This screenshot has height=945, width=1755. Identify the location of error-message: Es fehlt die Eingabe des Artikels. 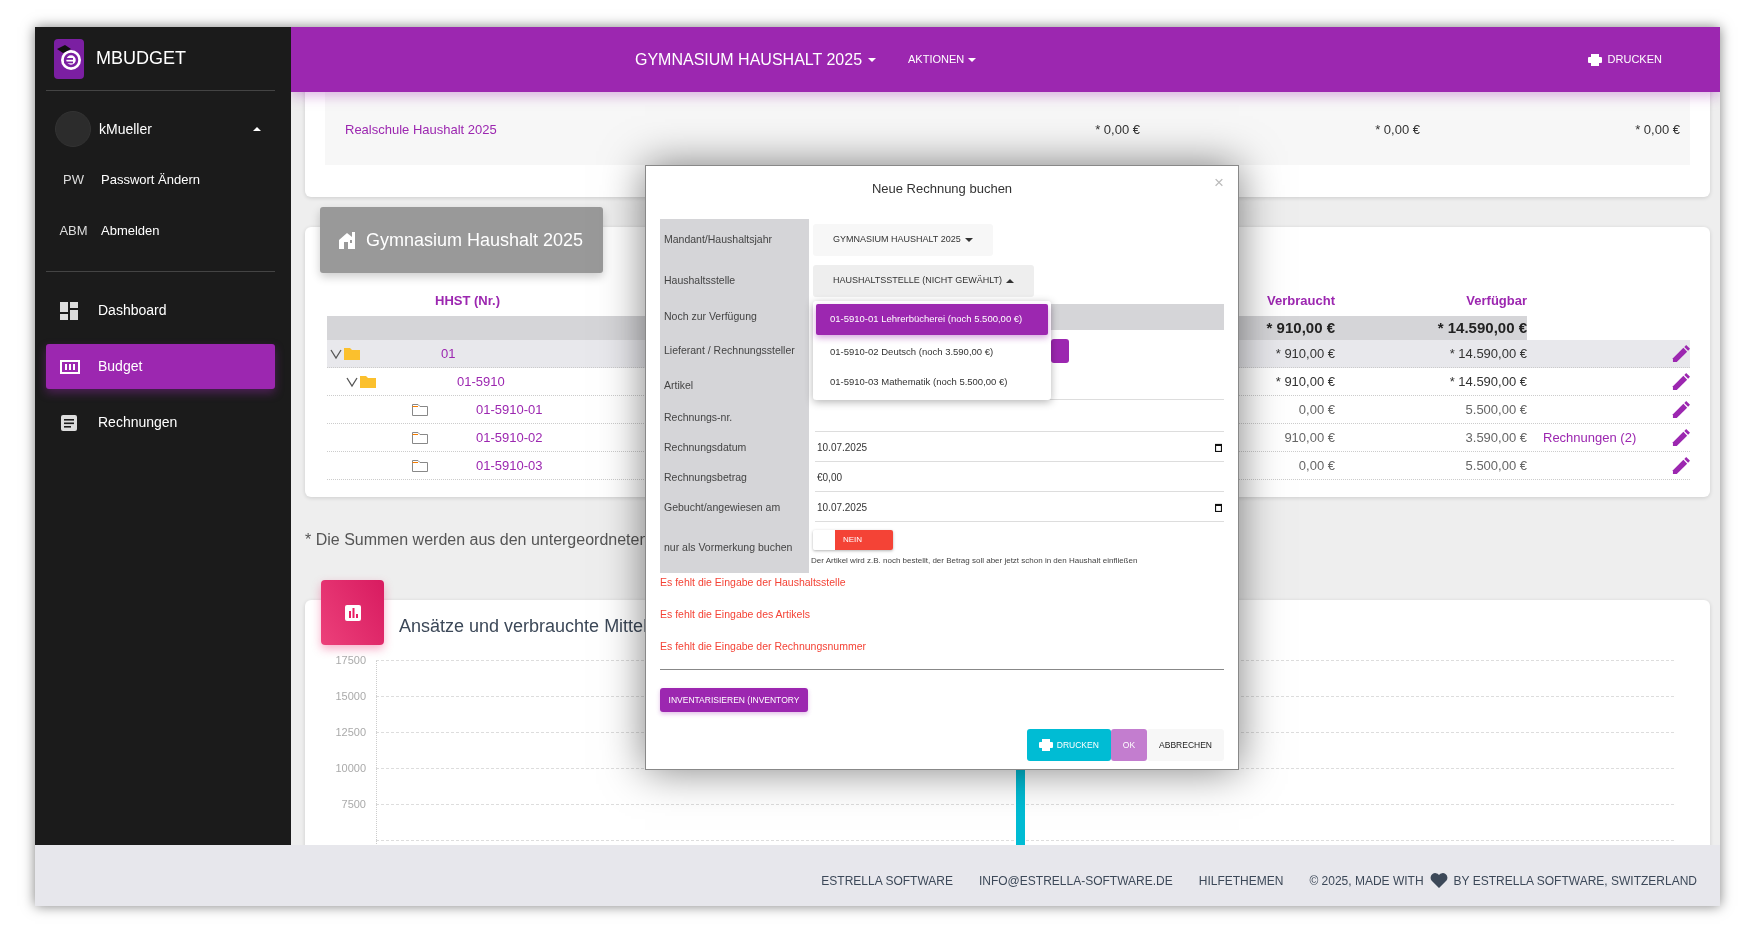
(735, 615).